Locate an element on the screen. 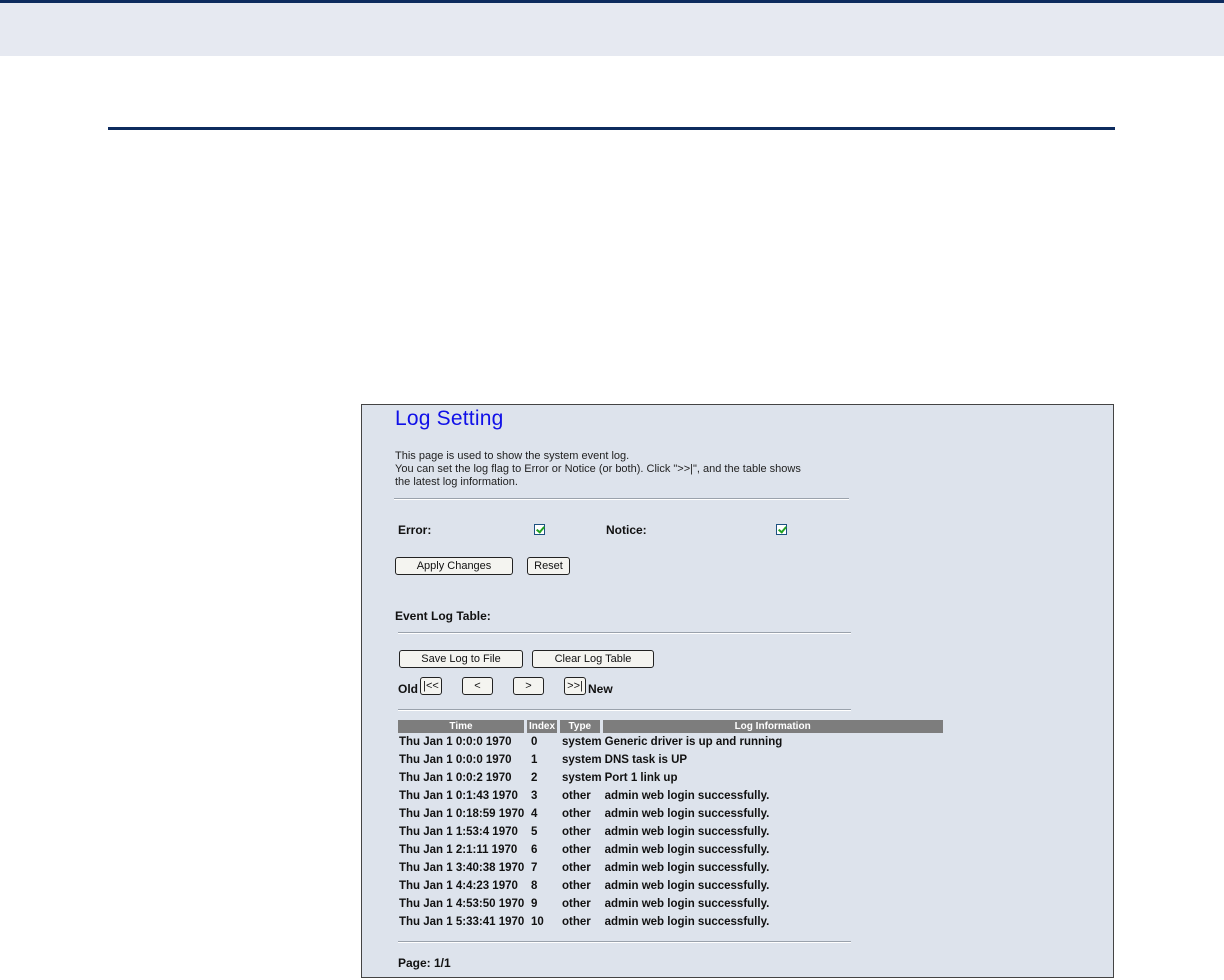 The width and height of the screenshot is (1224, 980). log-index: 5 is located at coordinates (534, 832).